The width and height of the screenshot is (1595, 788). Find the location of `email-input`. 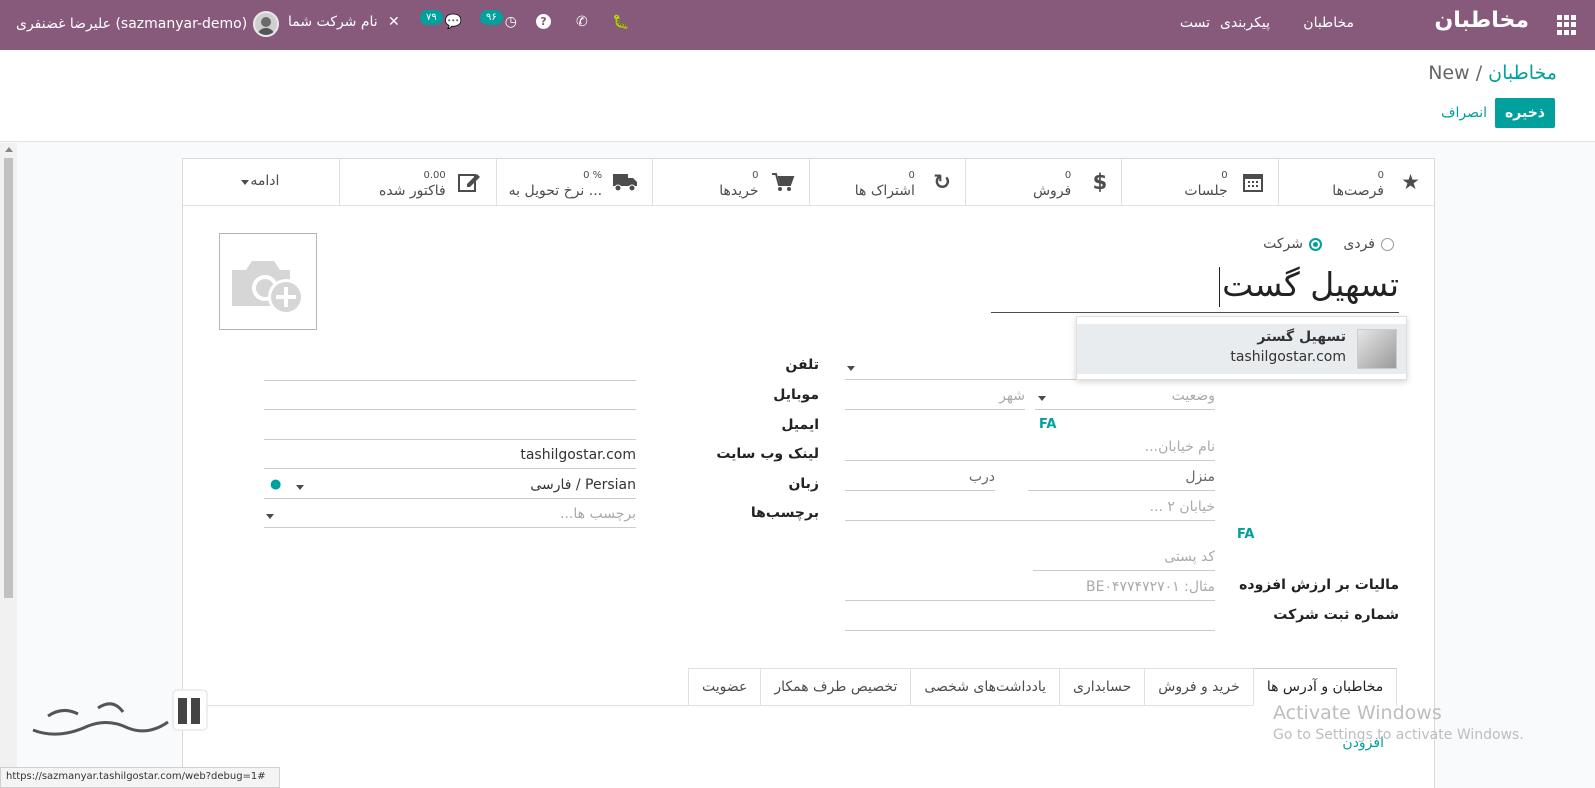

email-input is located at coordinates (450, 428).